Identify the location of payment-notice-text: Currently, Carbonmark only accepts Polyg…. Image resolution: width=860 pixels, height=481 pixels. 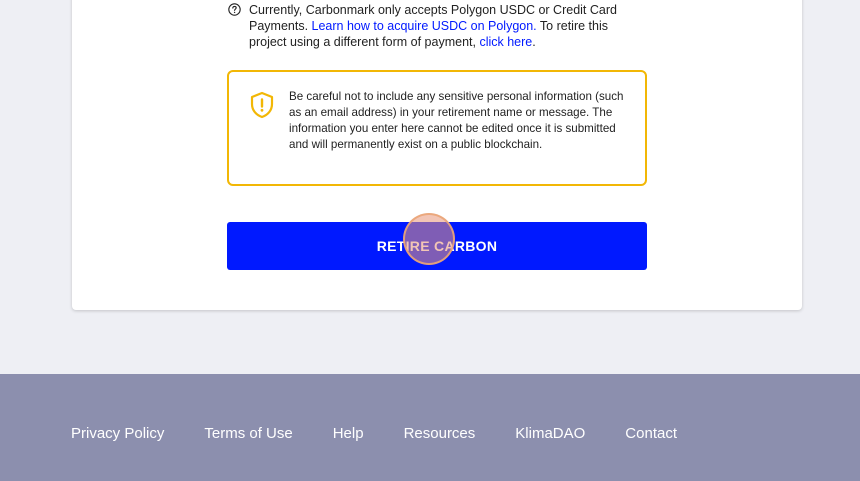
(448, 26).